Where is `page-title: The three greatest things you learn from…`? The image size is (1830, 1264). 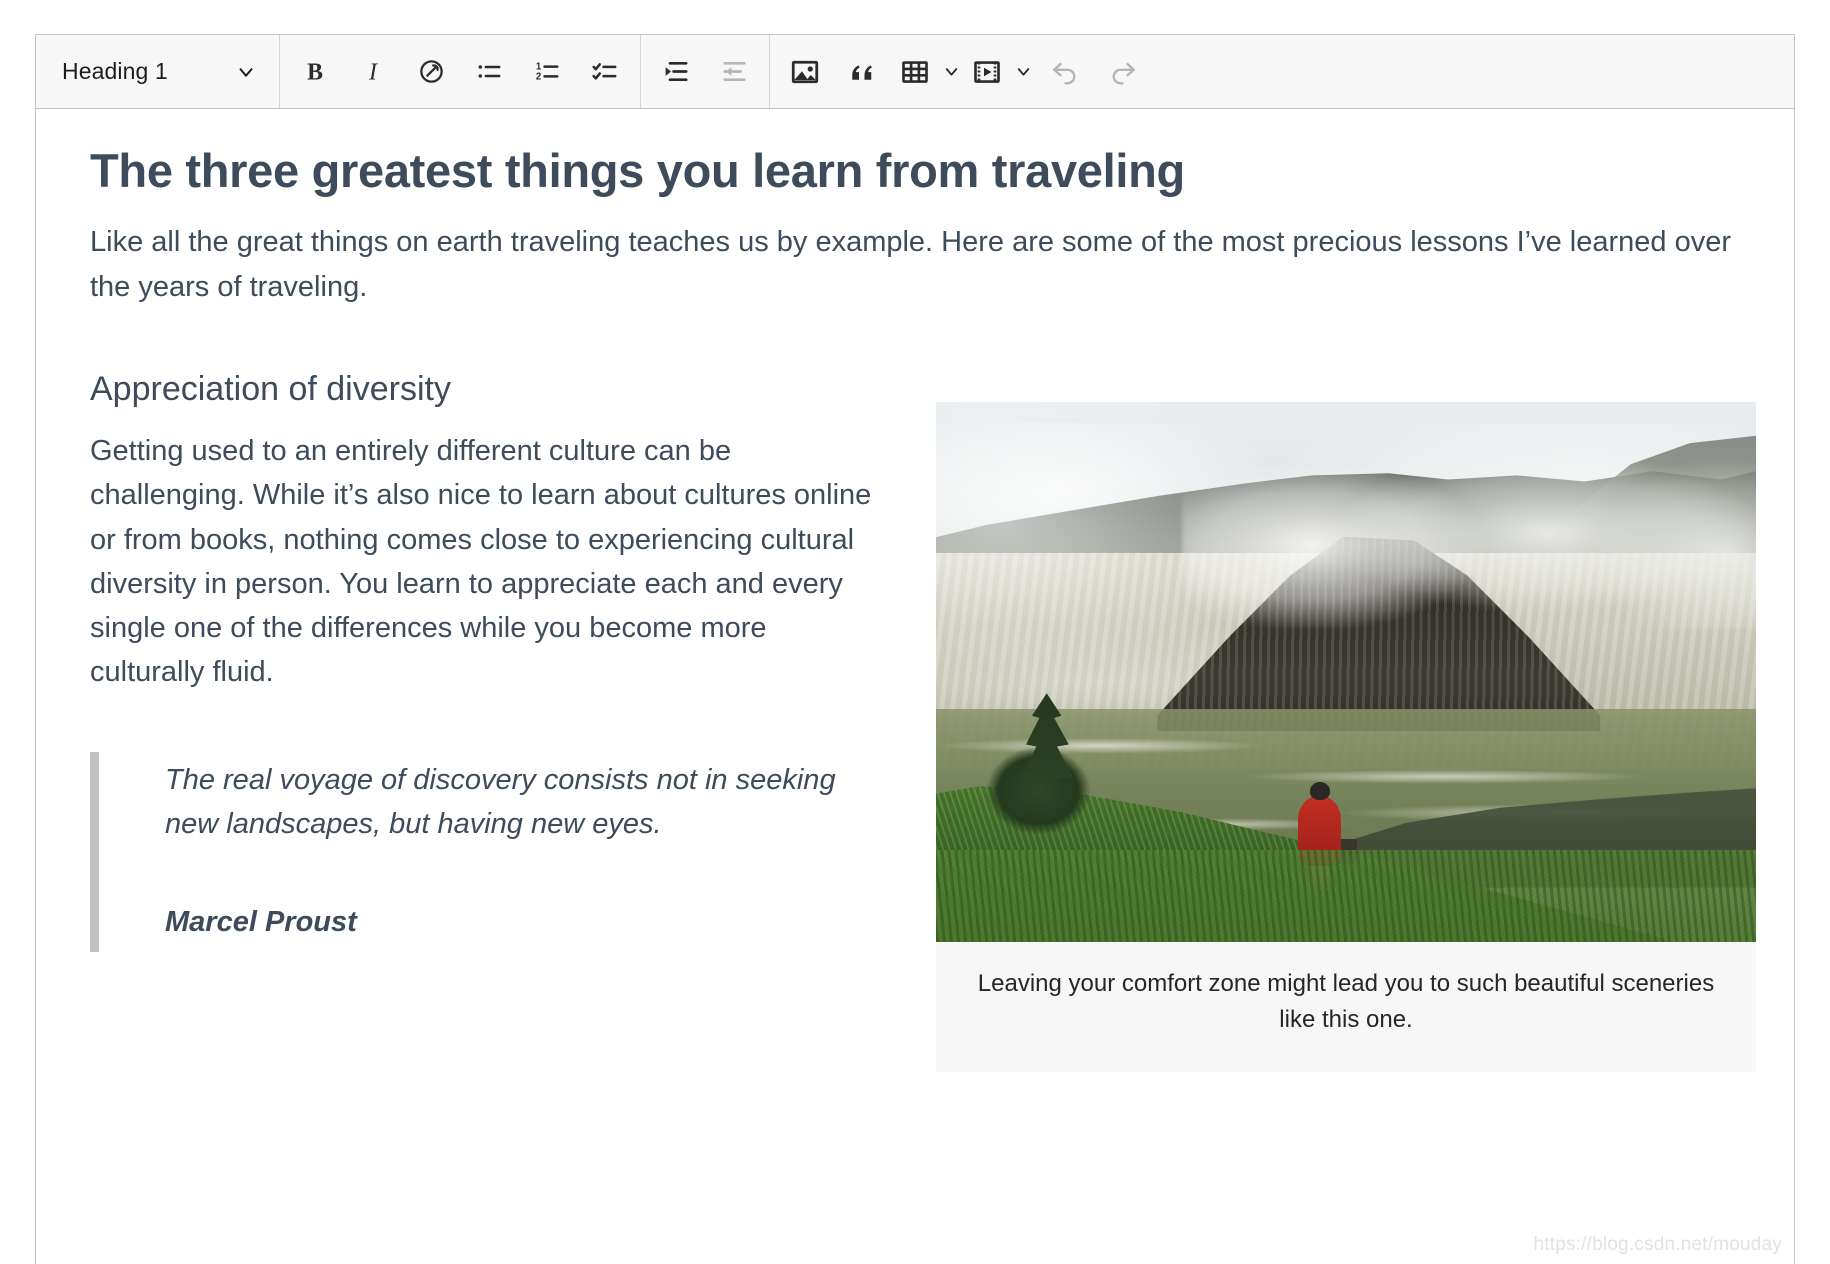
page-title: The three greatest things you learn from… is located at coordinates (915, 170).